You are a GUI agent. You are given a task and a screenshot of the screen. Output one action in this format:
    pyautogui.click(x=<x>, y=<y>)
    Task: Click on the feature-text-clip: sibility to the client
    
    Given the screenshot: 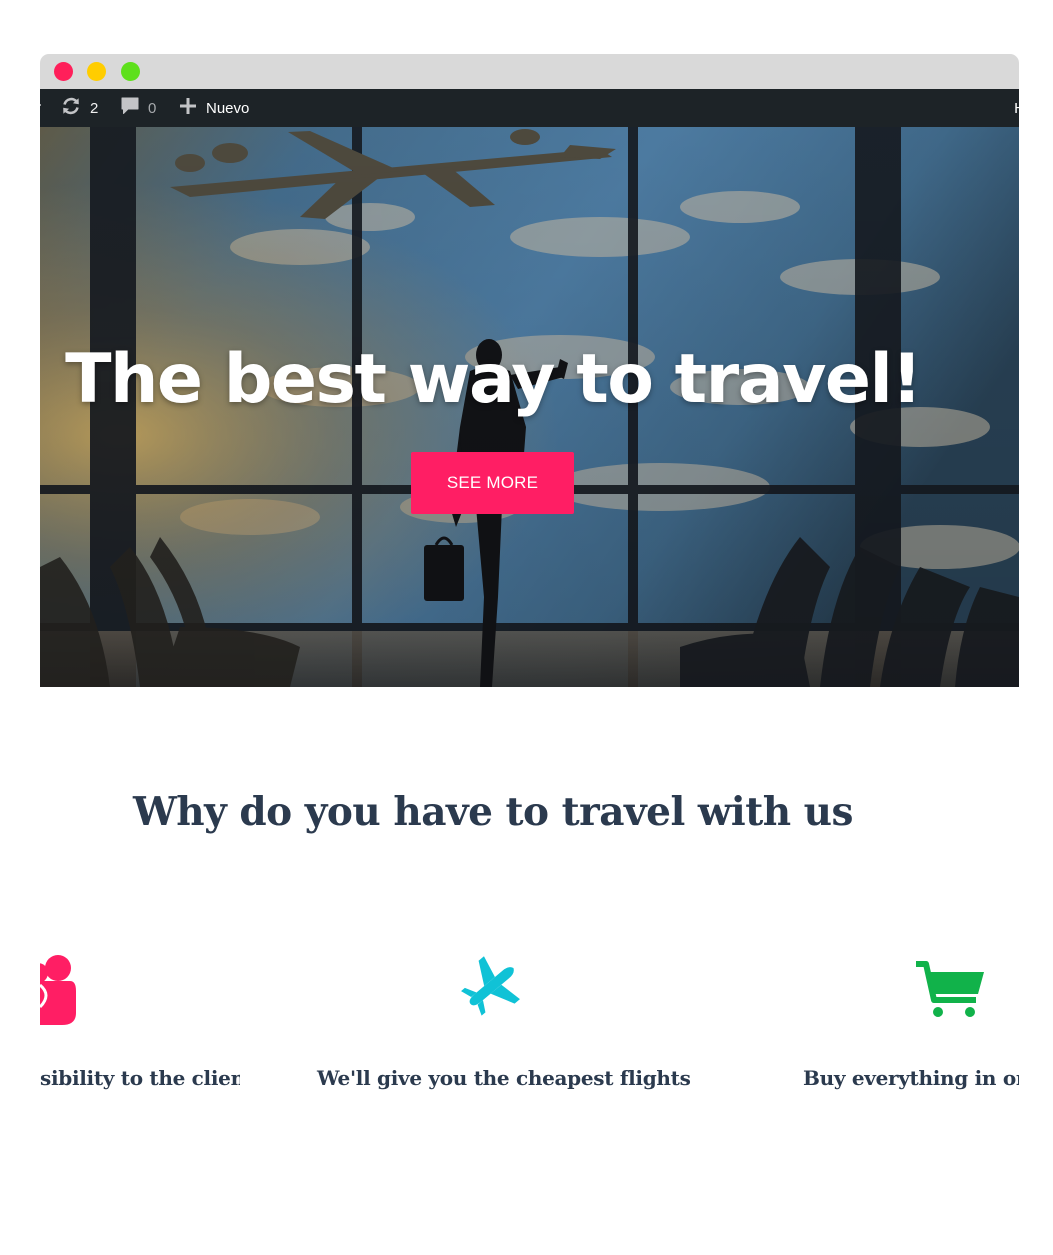 What is the action you would take?
    pyautogui.click(x=140, y=1079)
    